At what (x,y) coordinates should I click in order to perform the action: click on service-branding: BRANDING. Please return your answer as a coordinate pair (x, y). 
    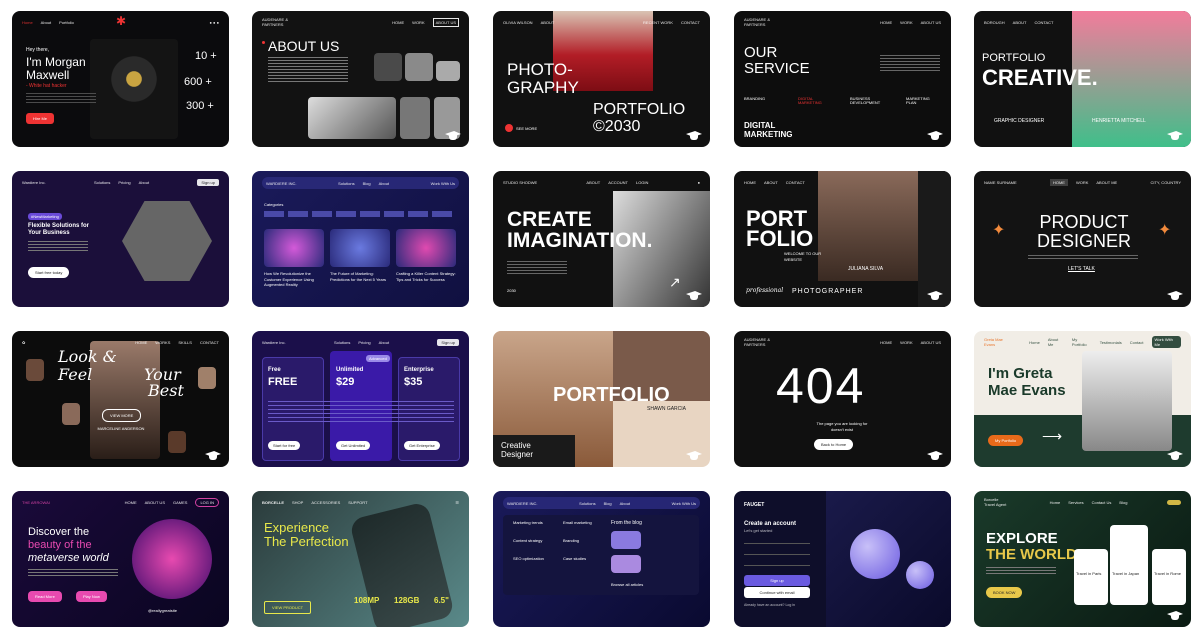
    Looking at the image, I should click on (754, 99).